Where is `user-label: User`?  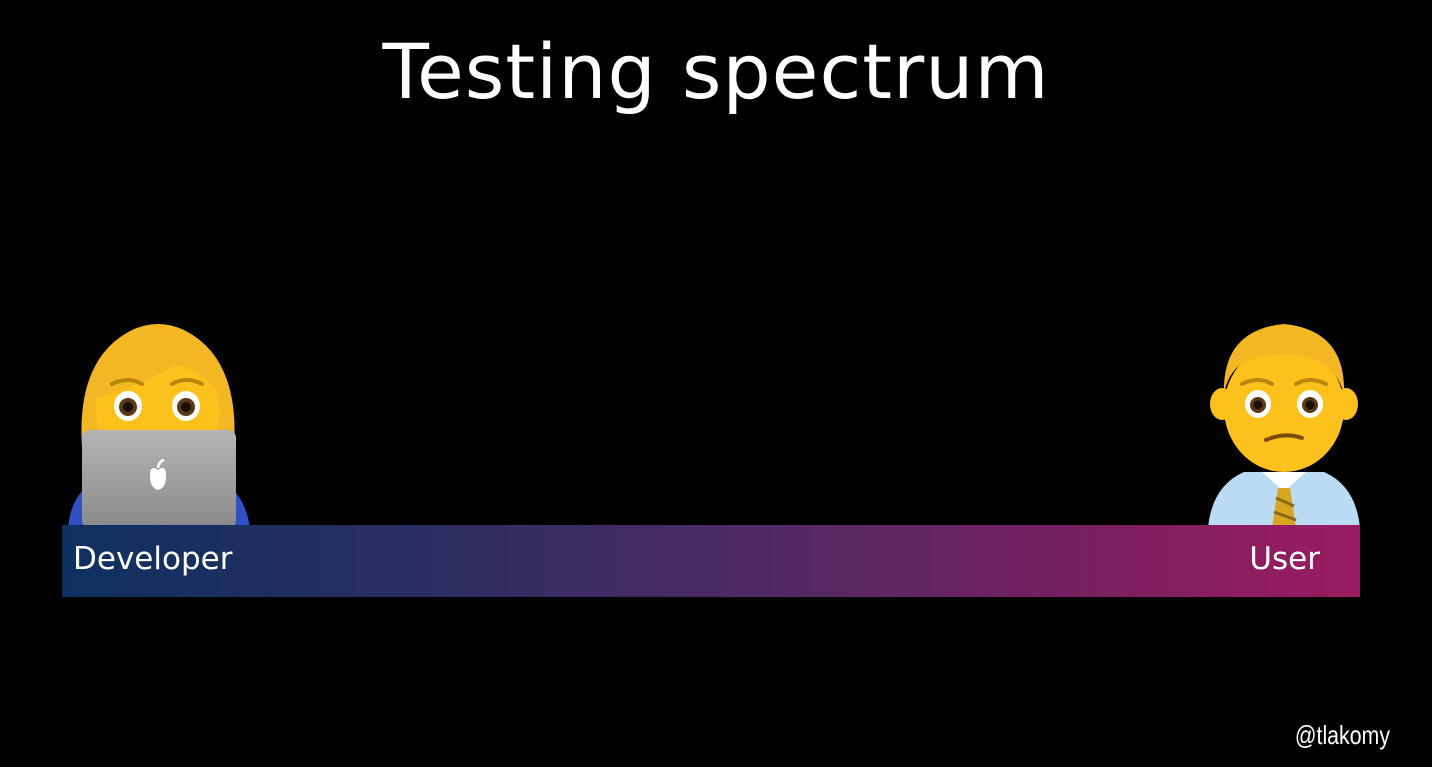 user-label: User is located at coordinates (1284, 559).